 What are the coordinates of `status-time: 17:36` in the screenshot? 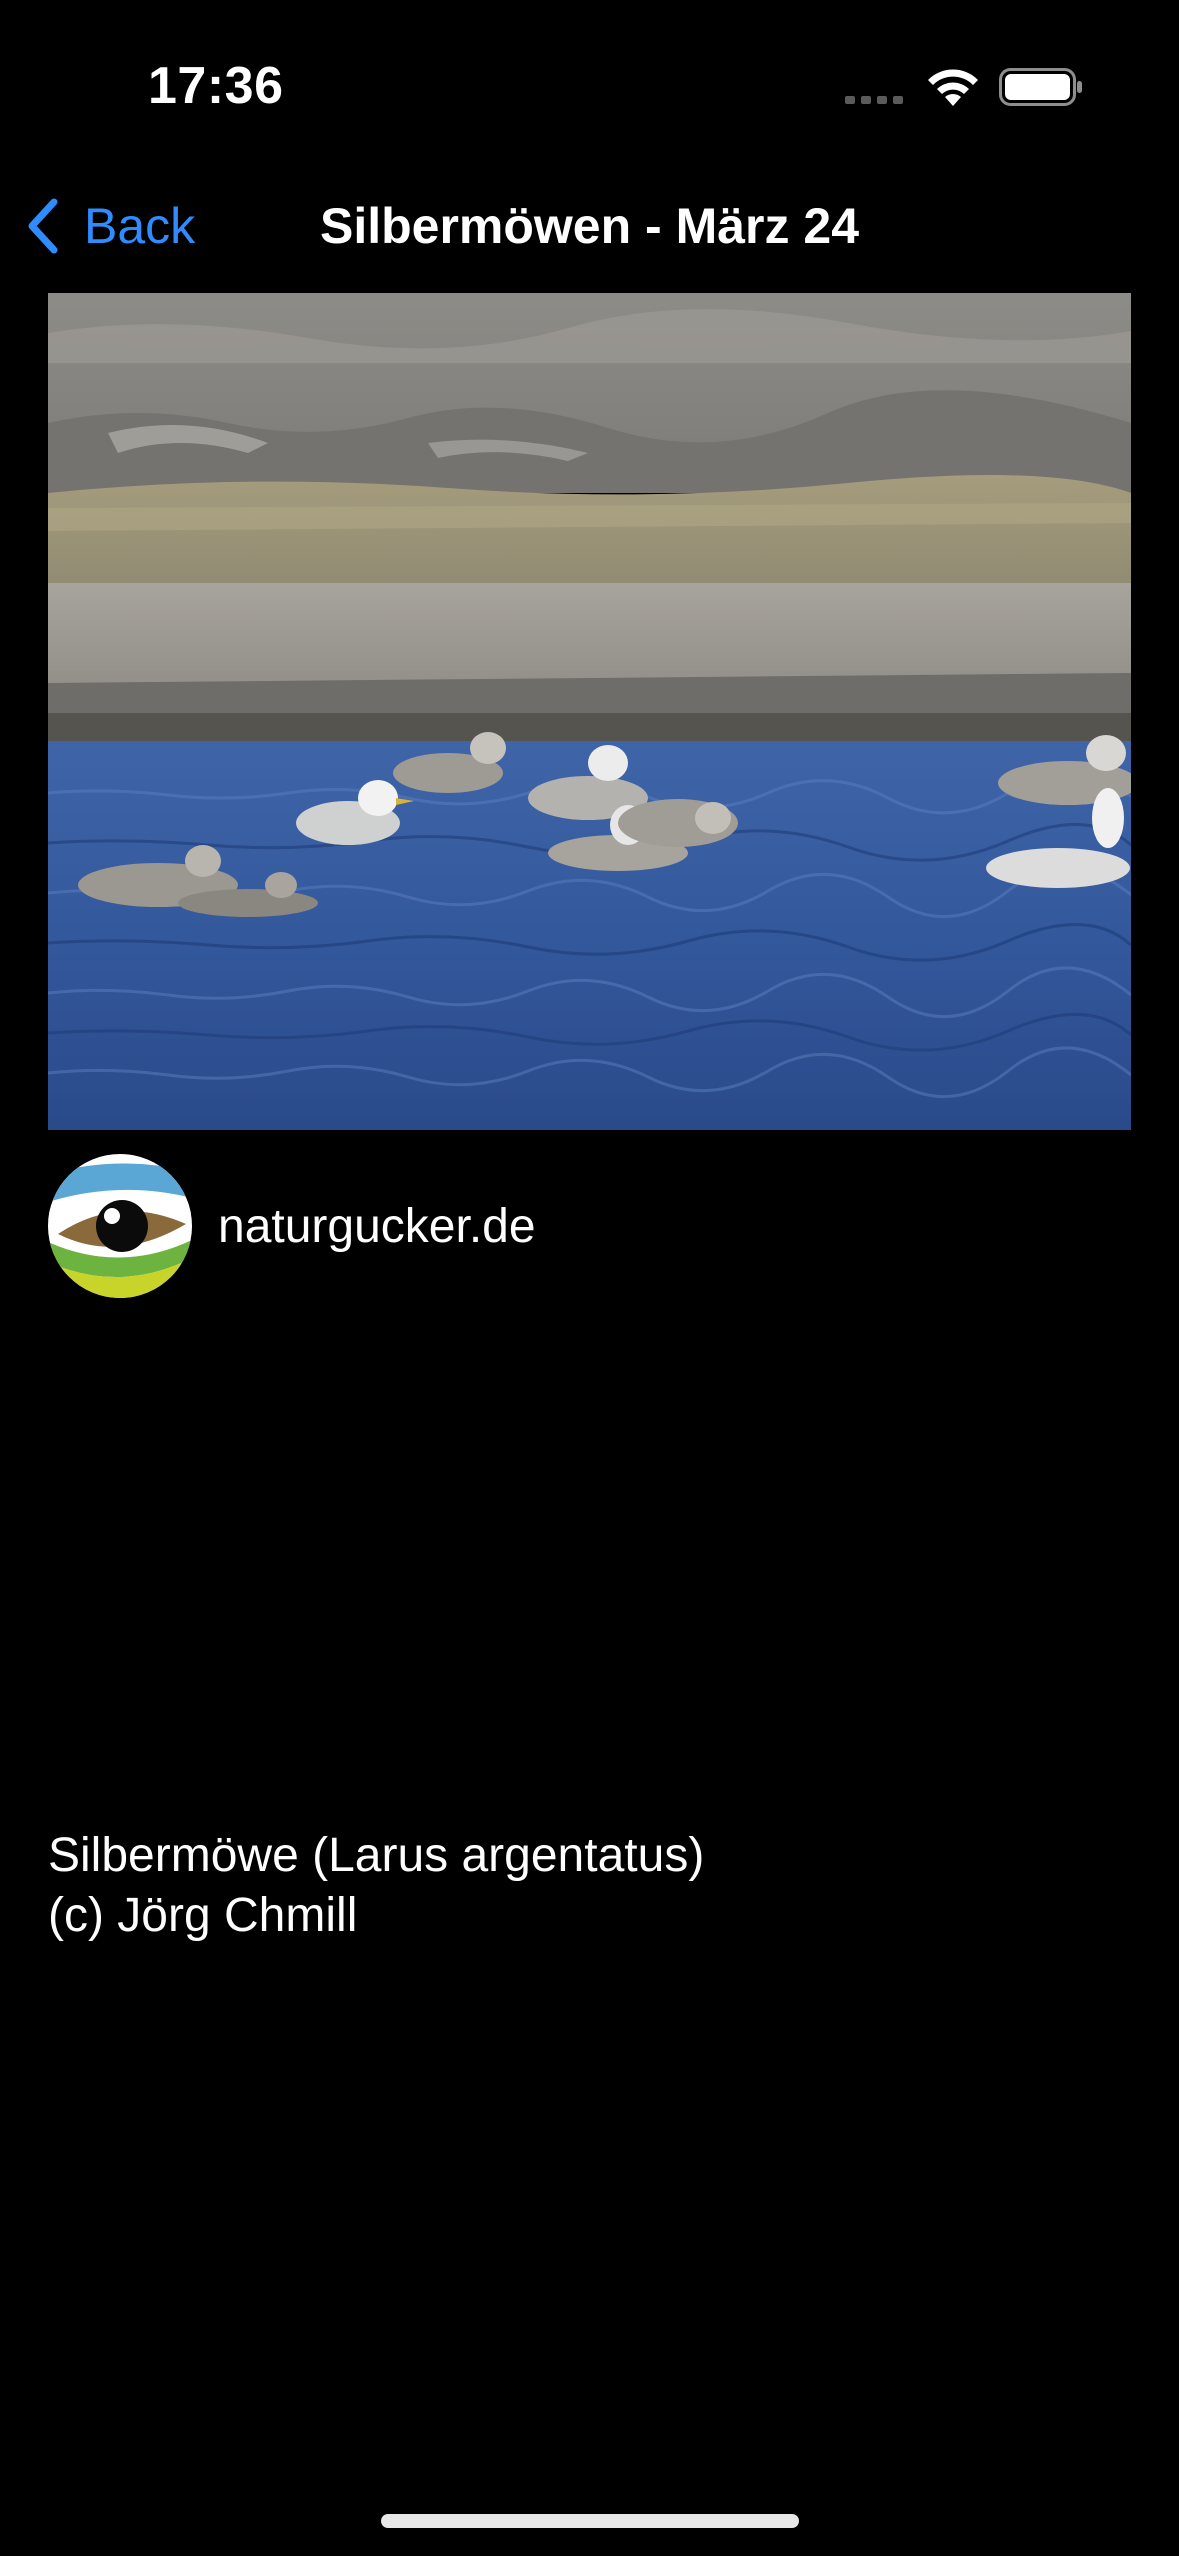 It's located at (216, 86).